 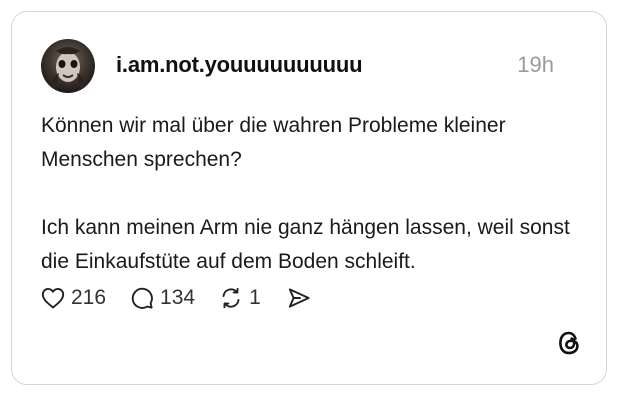 I want to click on share-button, so click(x=299, y=298).